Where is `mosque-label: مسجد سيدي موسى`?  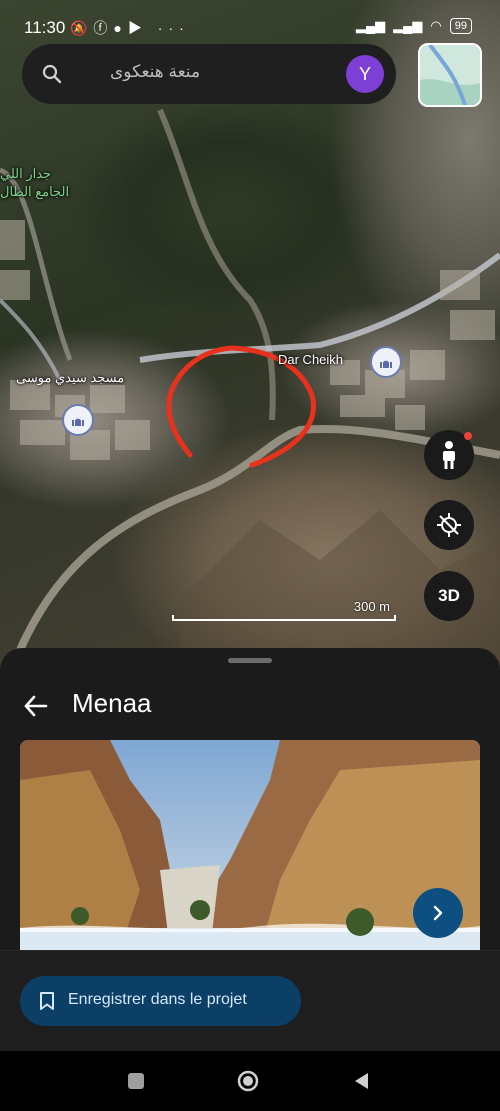
mosque-label: مسجد سيدي موسى is located at coordinates (70, 378).